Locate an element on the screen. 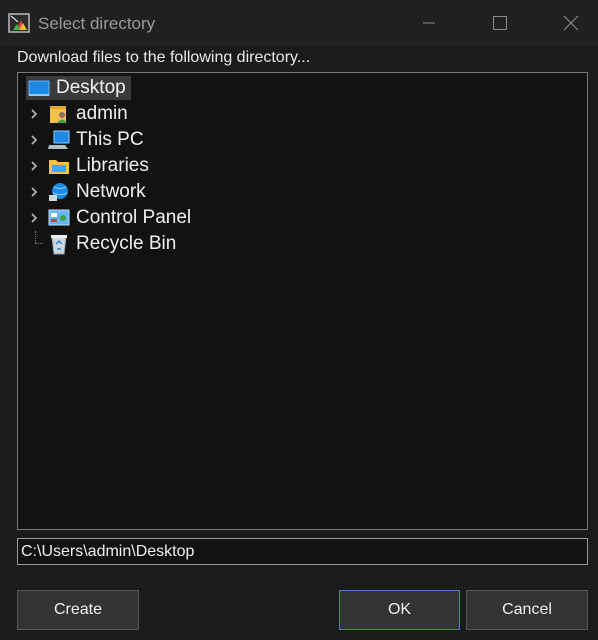  recycle-bin-icon is located at coordinates (59, 245).